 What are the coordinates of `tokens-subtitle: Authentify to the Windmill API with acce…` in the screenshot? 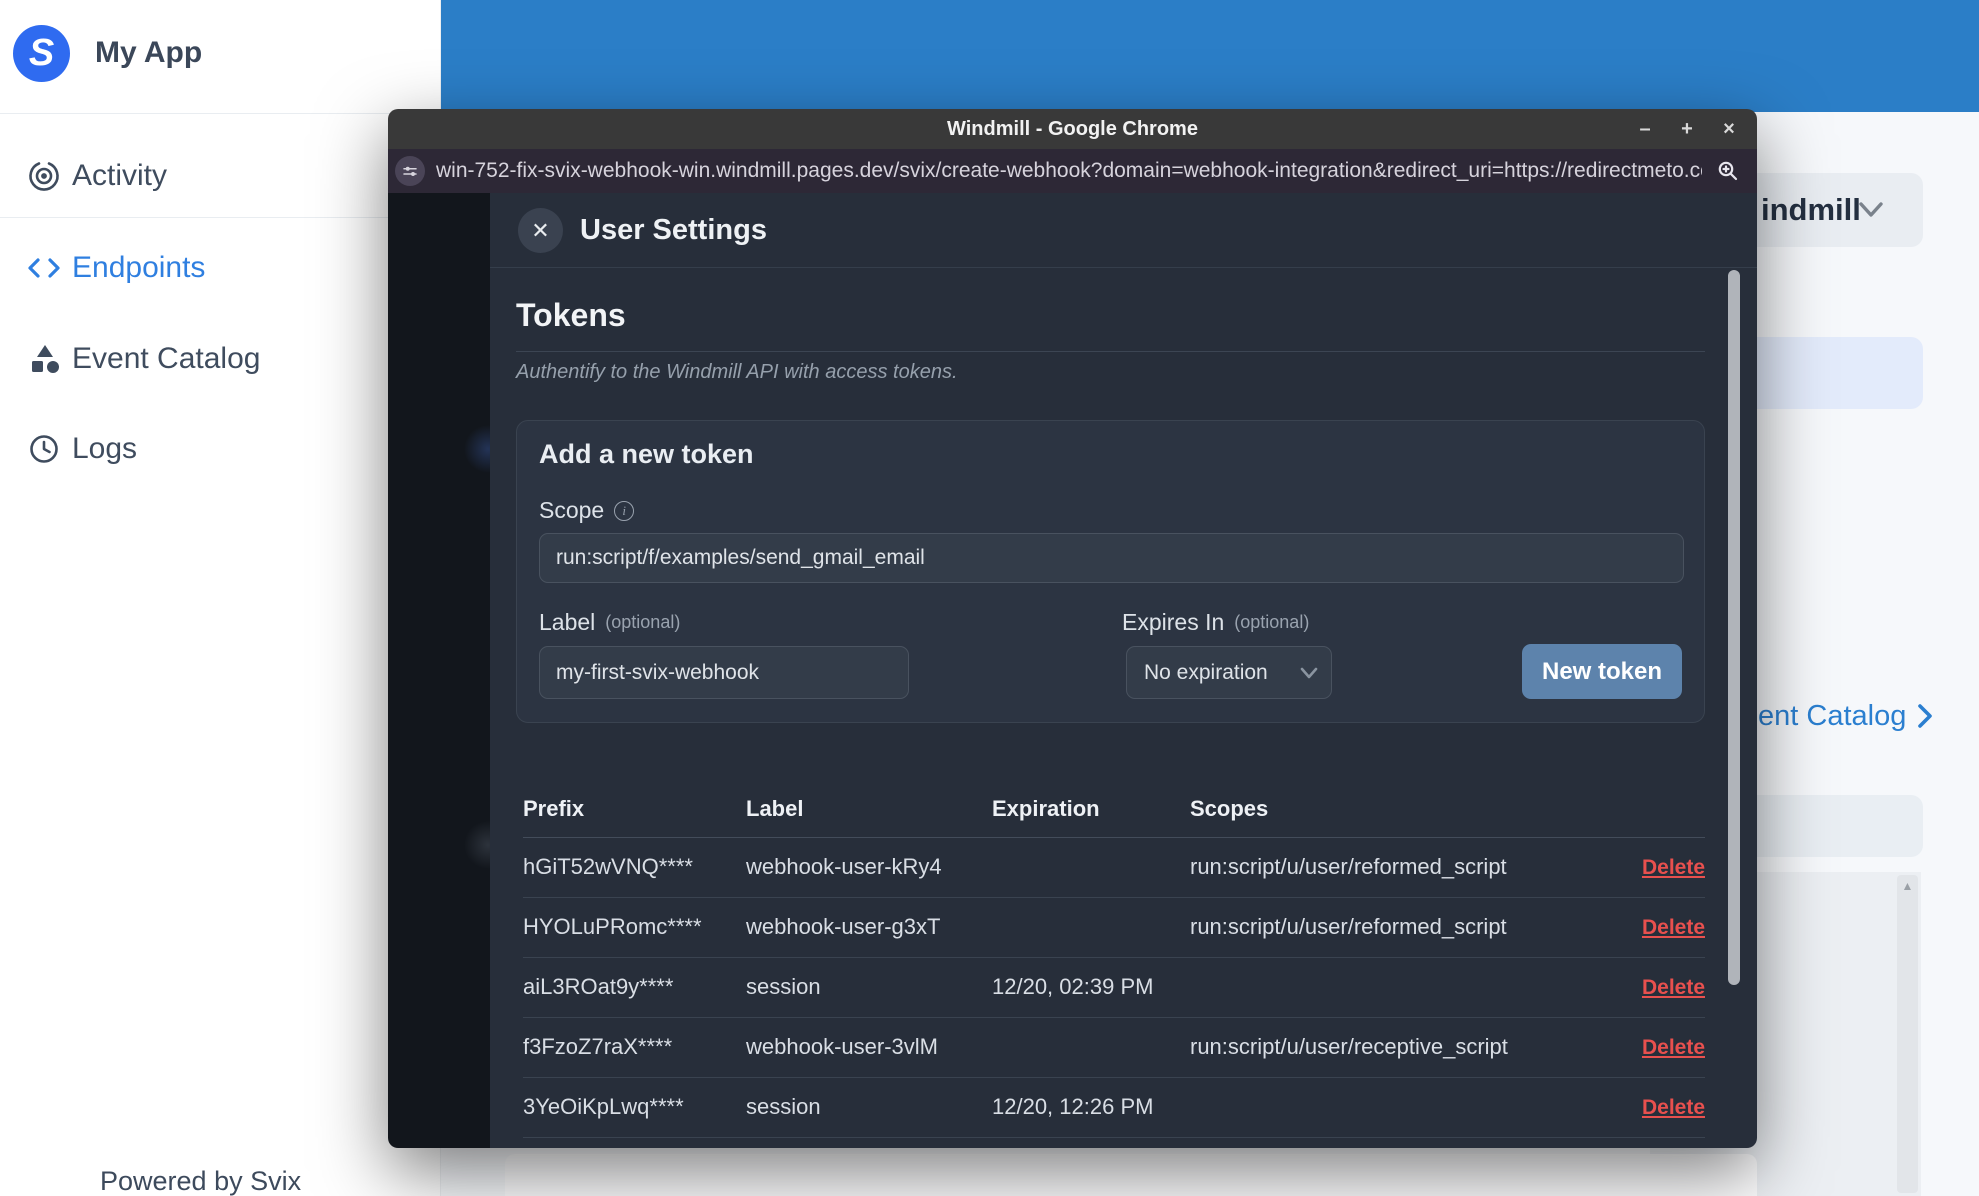 It's located at (737, 372).